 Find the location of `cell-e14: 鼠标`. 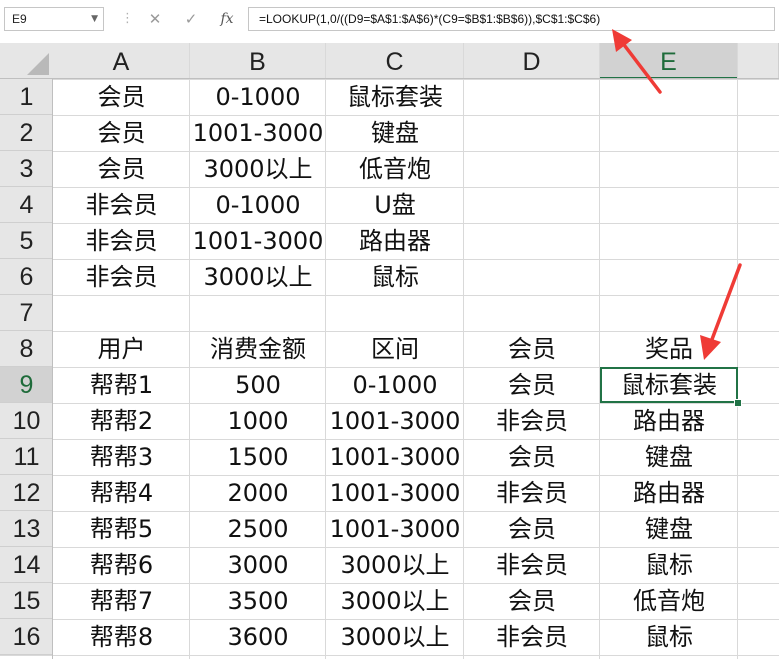

cell-e14: 鼠标 is located at coordinates (669, 565).